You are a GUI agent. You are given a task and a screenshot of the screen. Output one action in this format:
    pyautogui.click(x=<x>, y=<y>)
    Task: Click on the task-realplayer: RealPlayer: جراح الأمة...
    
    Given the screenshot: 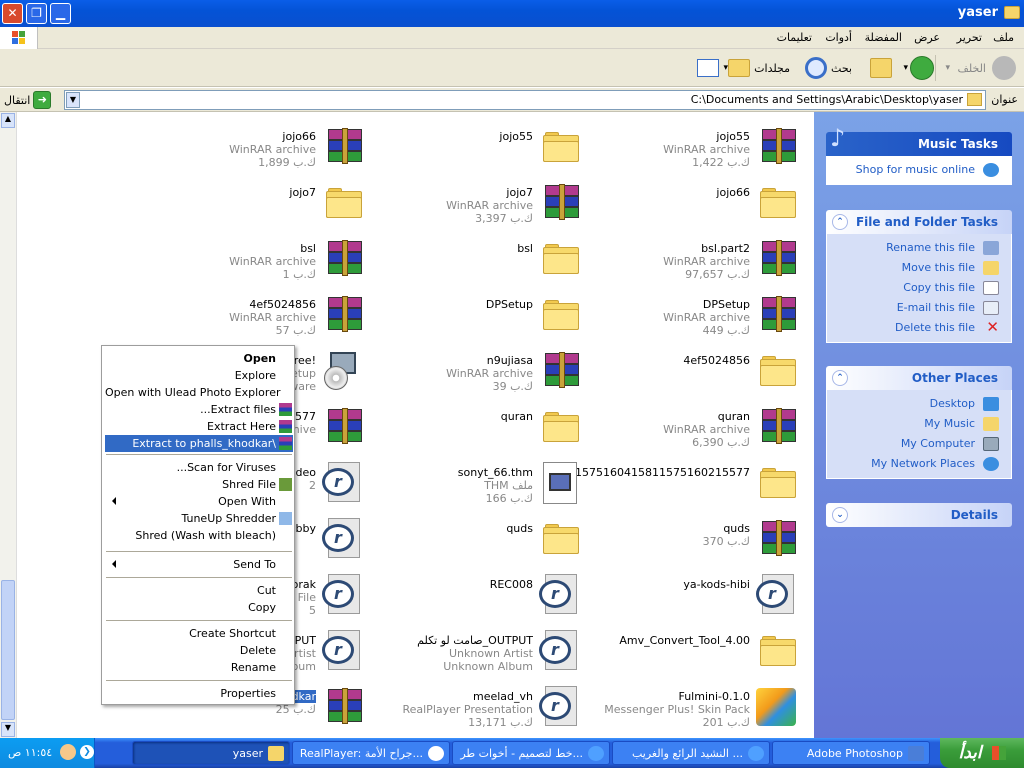 What is the action you would take?
    pyautogui.click(x=371, y=753)
    